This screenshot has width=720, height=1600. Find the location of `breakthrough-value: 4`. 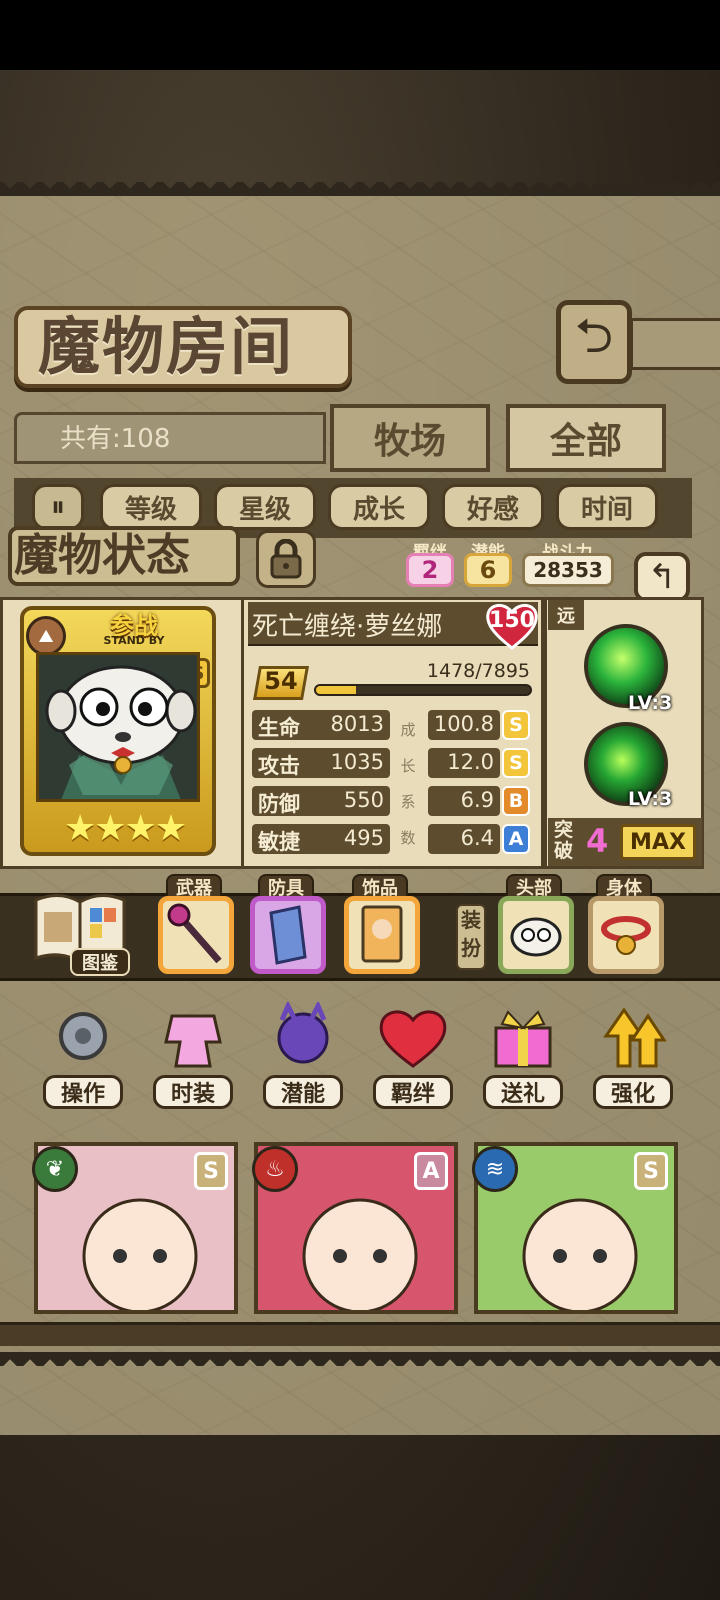

breakthrough-value: 4 is located at coordinates (597, 841).